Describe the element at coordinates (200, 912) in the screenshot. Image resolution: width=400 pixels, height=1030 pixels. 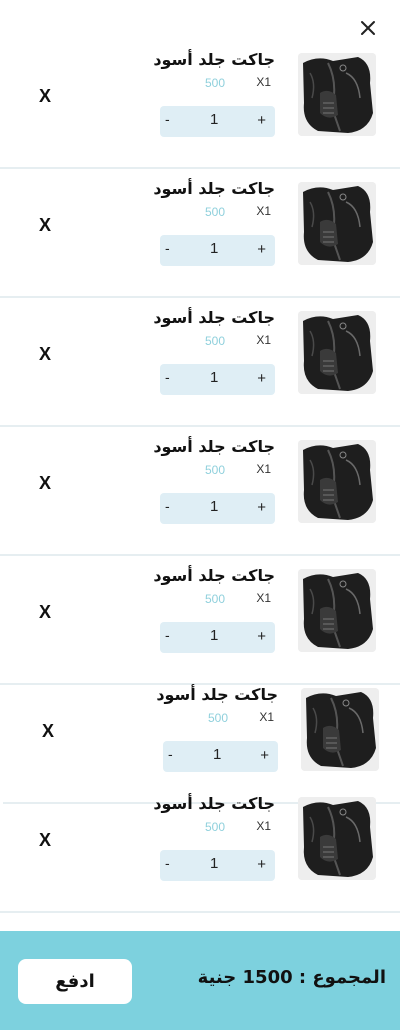
I see `item-divider` at that location.